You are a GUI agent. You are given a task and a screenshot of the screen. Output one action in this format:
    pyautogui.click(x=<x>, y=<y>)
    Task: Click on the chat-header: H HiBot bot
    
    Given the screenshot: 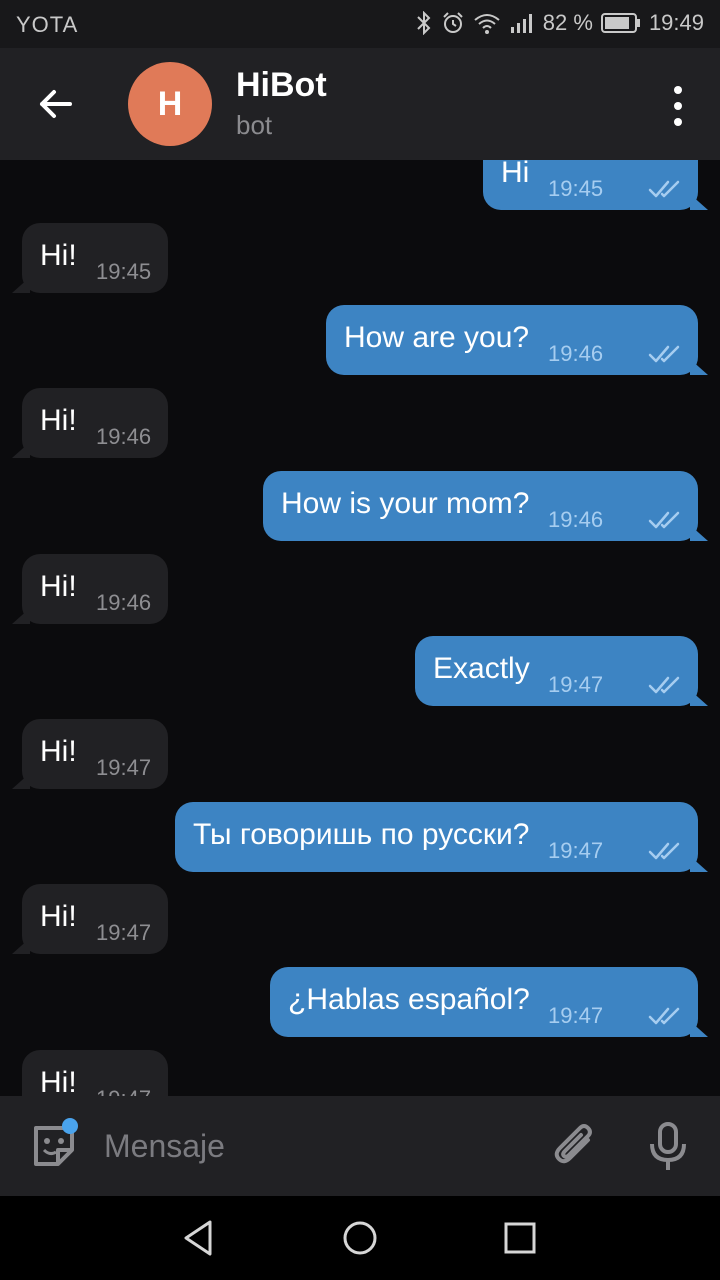 What is the action you would take?
    pyautogui.click(x=360, y=104)
    